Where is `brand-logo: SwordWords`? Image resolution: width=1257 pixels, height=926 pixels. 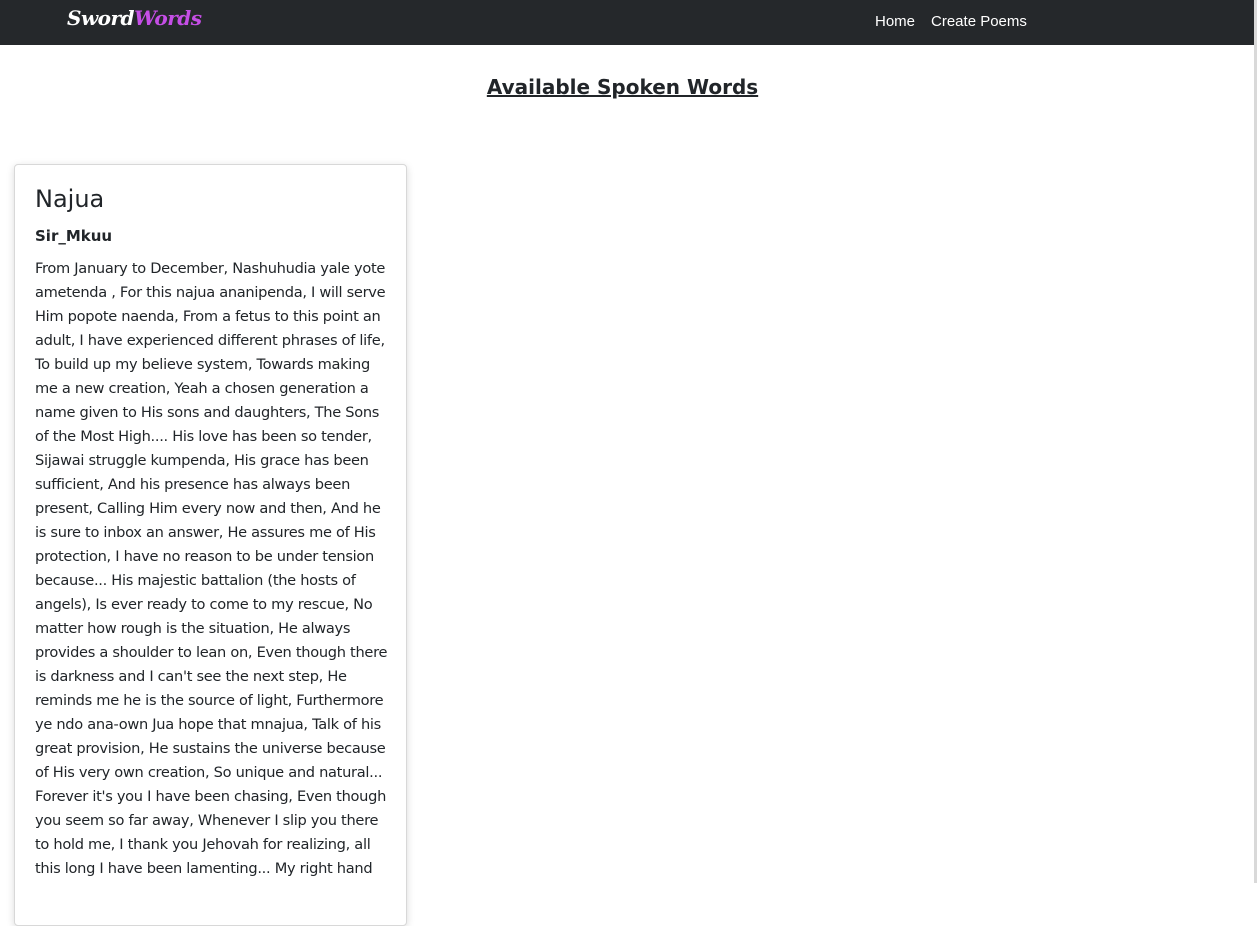 brand-logo: SwordWords is located at coordinates (134, 18).